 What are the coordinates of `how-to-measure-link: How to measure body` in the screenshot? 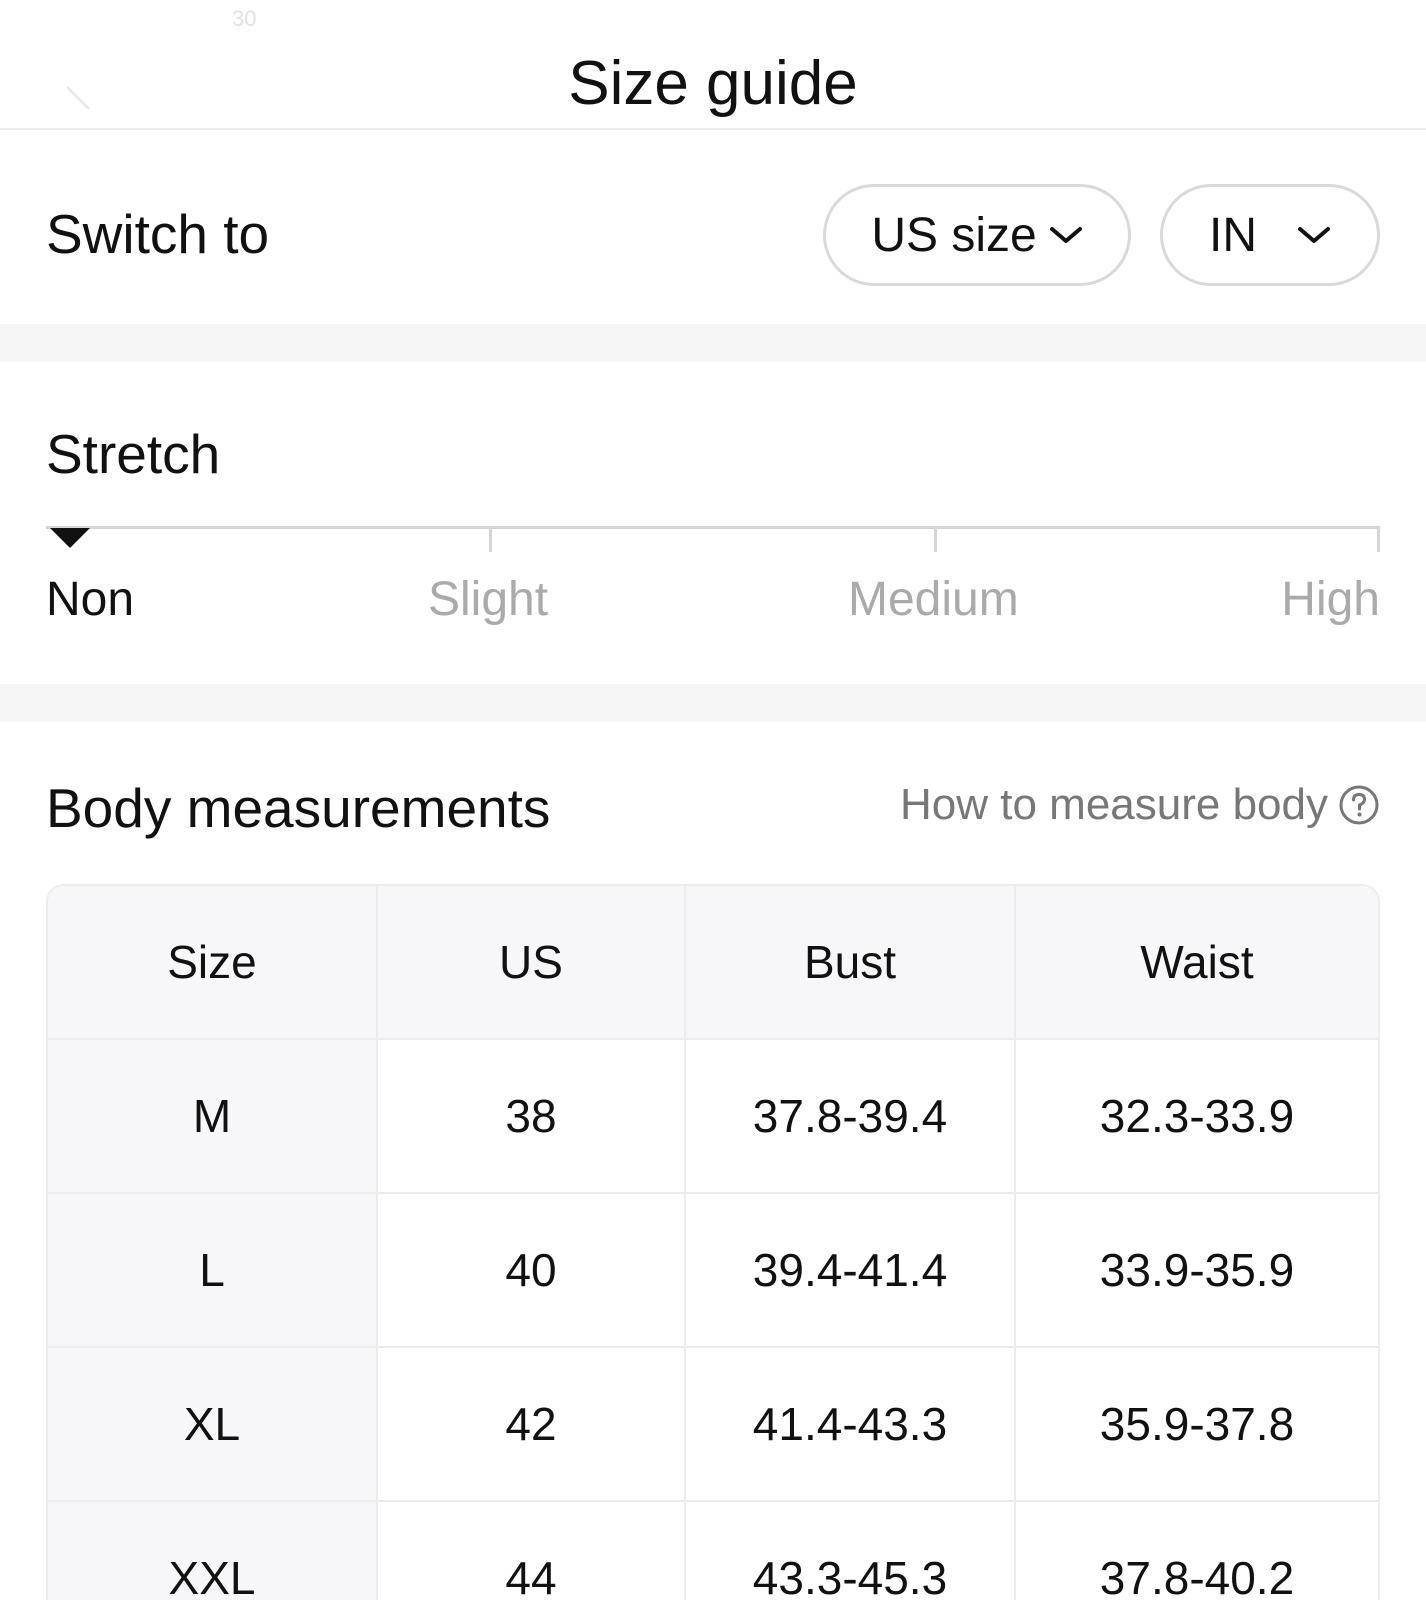 It's located at (1140, 805).